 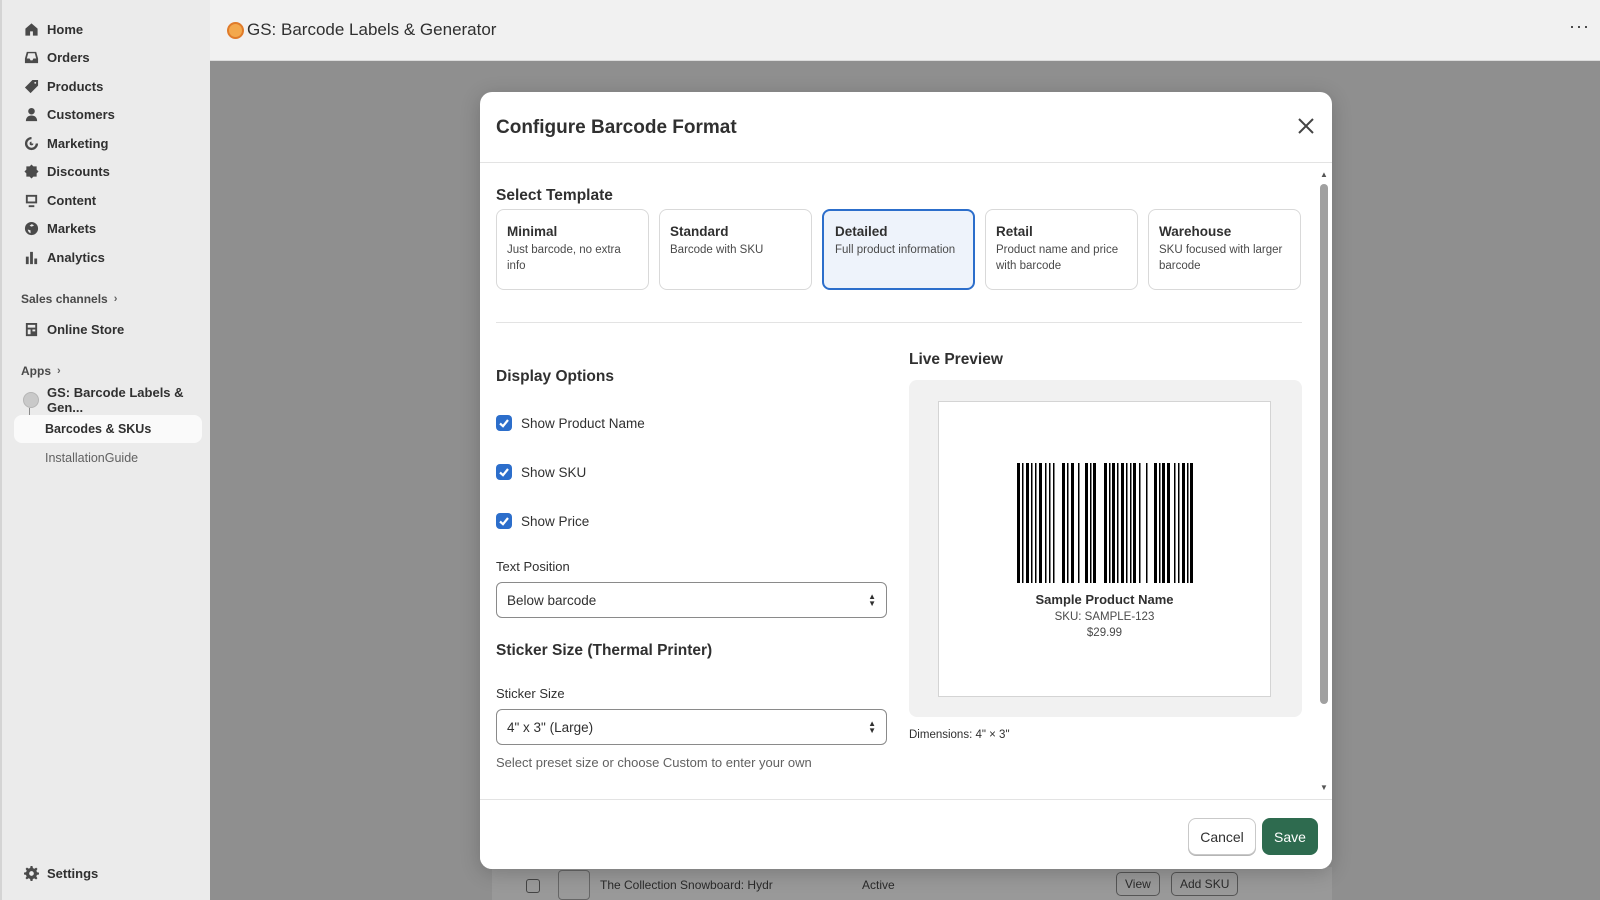 I want to click on nav-label: Marketing, so click(x=78, y=143).